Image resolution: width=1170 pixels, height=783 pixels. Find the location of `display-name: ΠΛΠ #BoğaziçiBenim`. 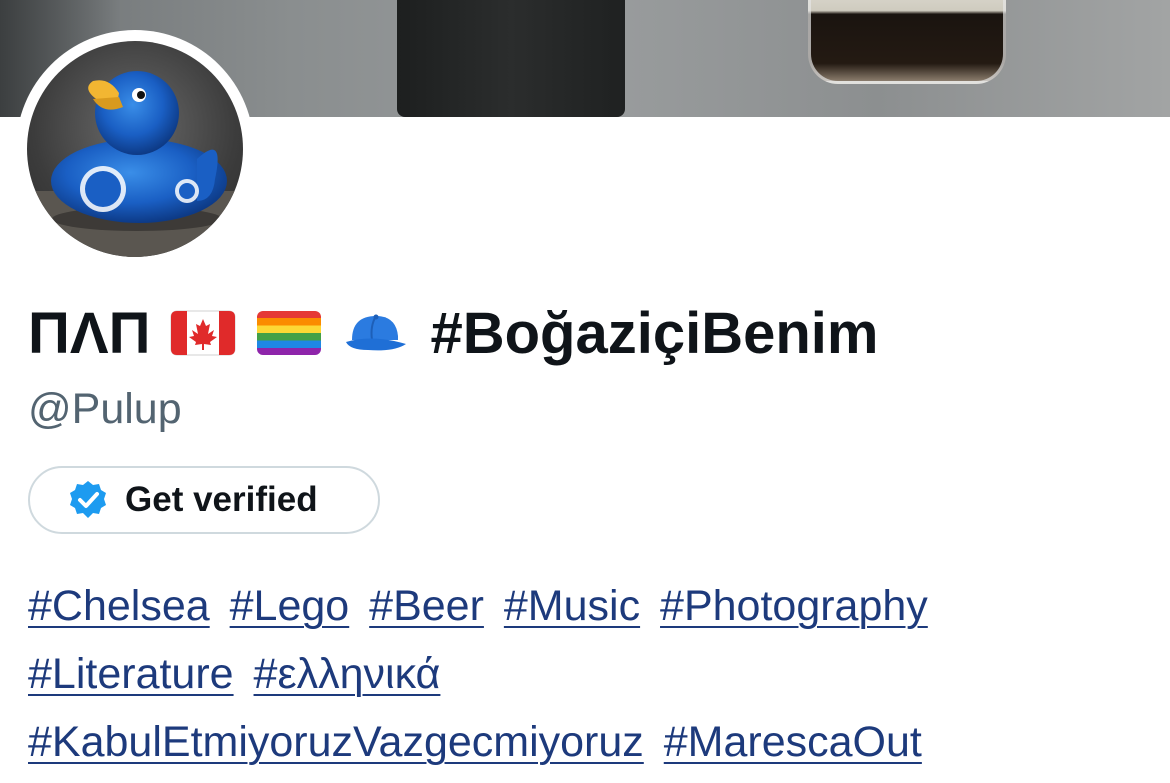

display-name: ΠΛΠ #BoğaziçiBenim is located at coordinates (453, 333).